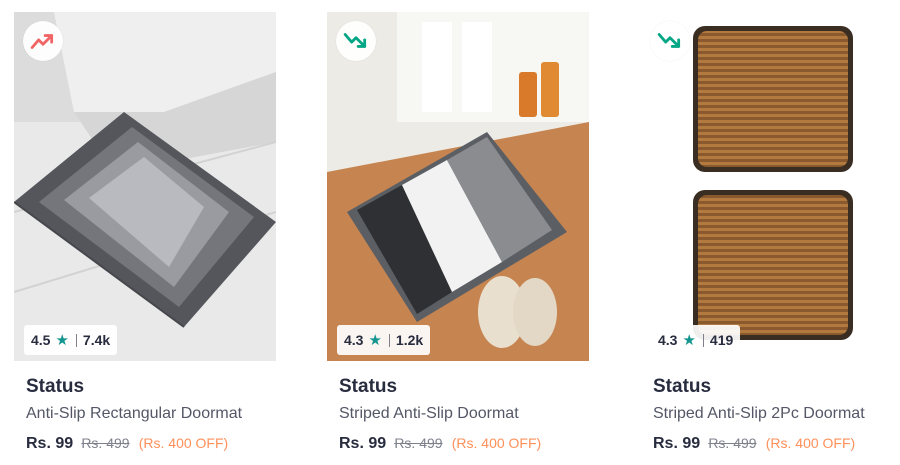 This screenshot has height=465, width=900. I want to click on product-title: Striped Anti-Slip Doormat, so click(429, 413).